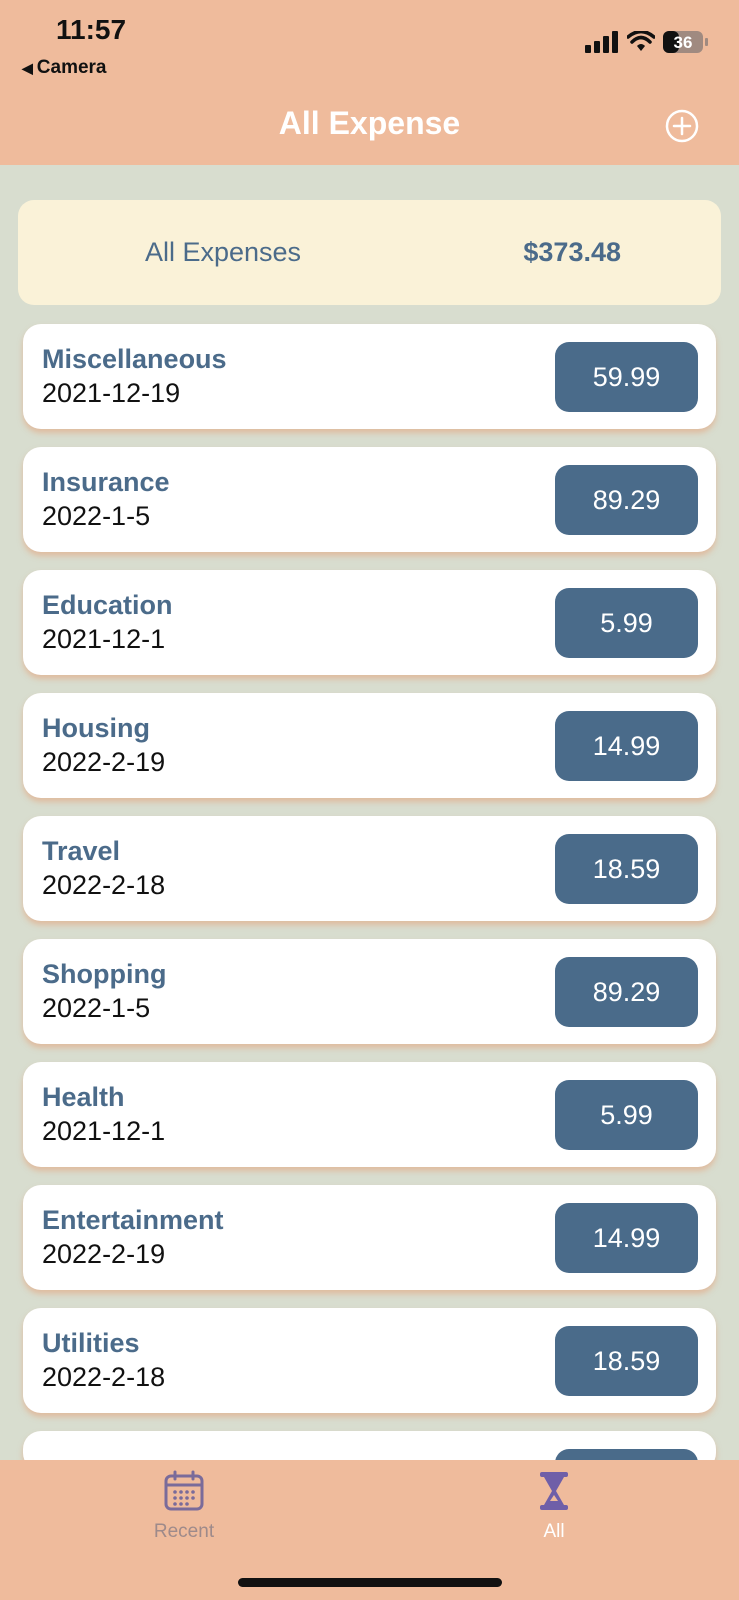 The height and width of the screenshot is (1600, 739). Describe the element at coordinates (369, 1360) in the screenshot. I see `expense-item: Utilities 2022-2-18 18.59` at that location.